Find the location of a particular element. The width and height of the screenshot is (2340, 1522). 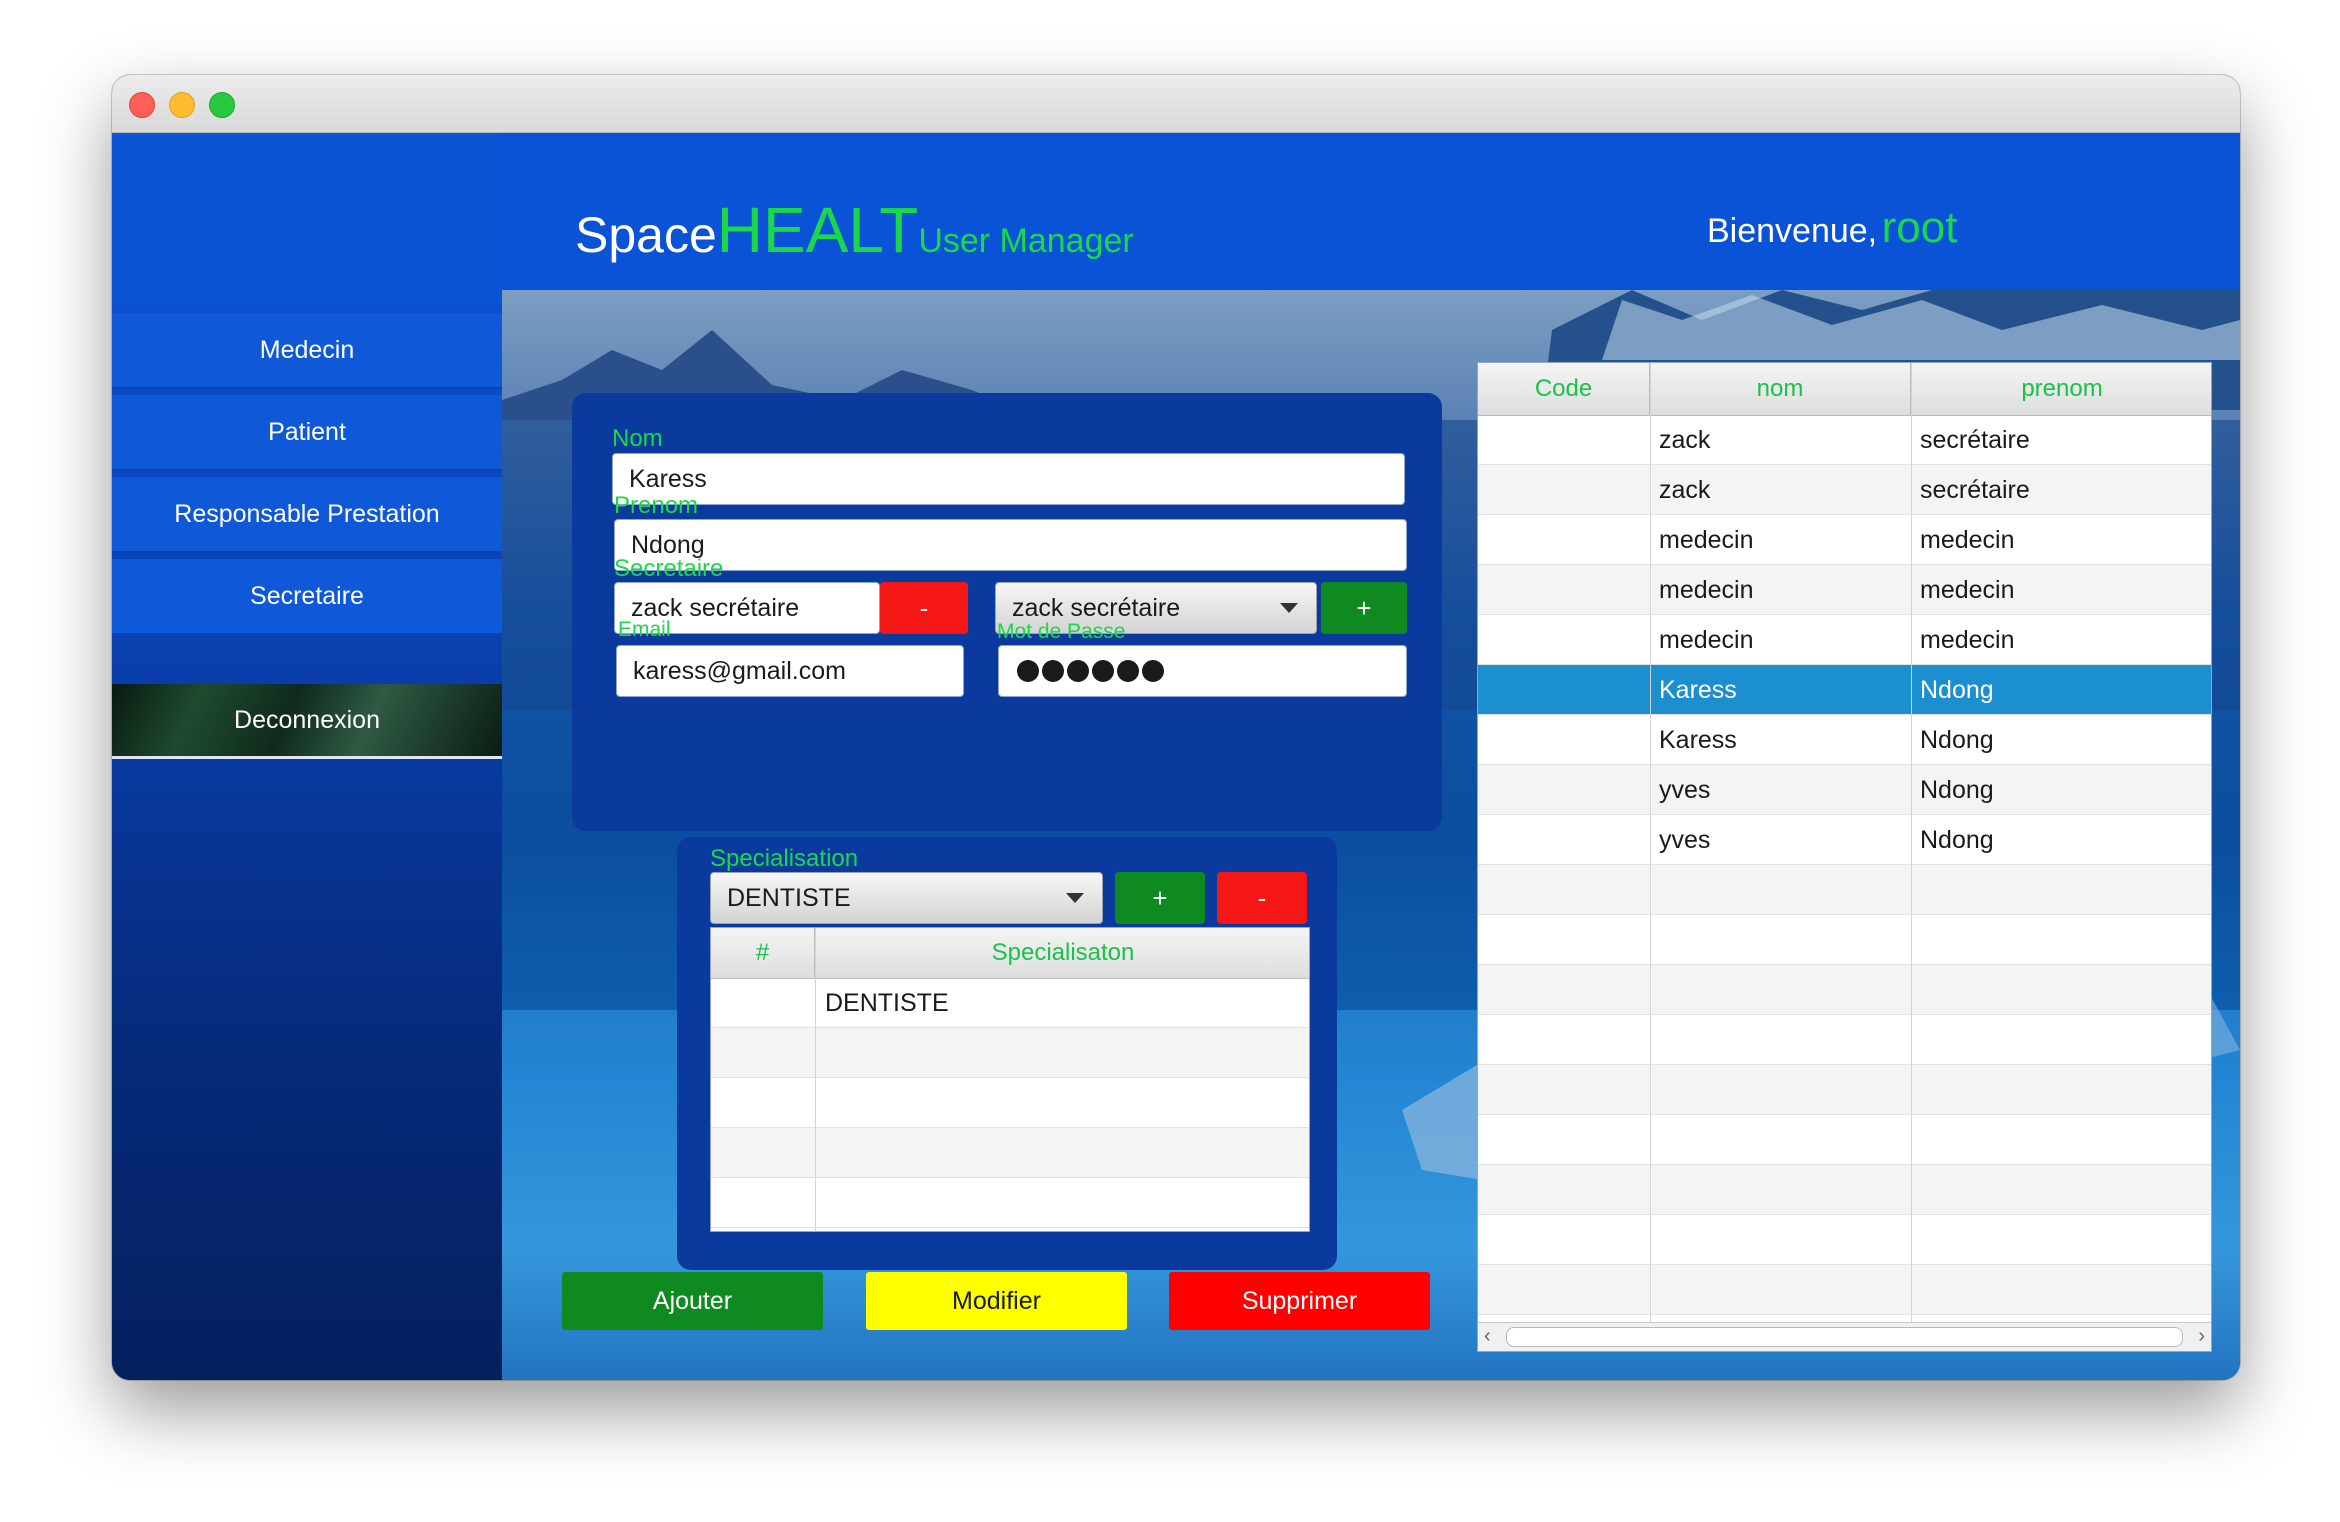

logout-button: Deconnexion is located at coordinates (307, 721).